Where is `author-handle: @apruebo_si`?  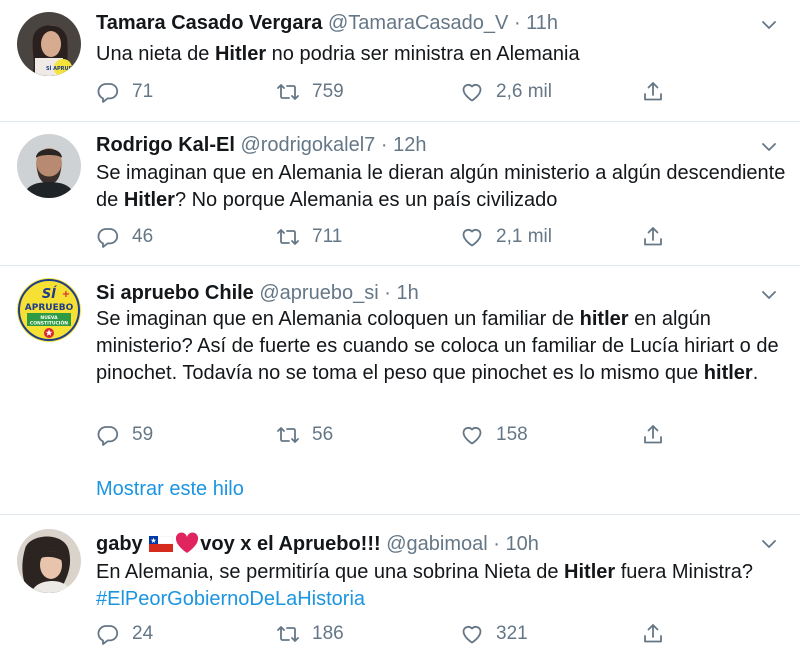
author-handle: @apruebo_si is located at coordinates (318, 293).